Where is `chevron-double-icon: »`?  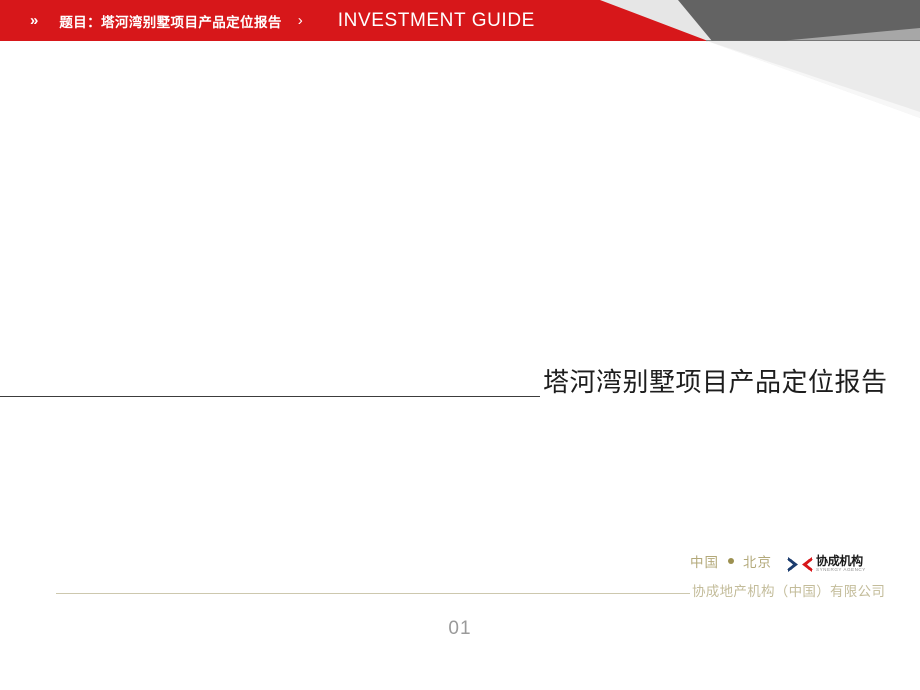 chevron-double-icon: » is located at coordinates (34, 20).